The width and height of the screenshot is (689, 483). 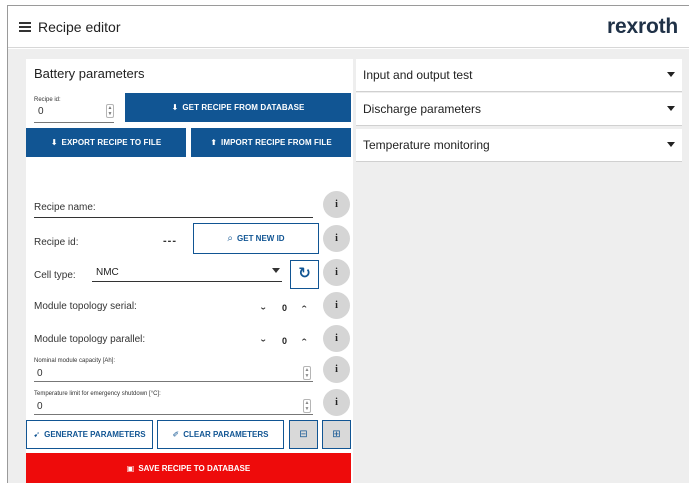 What do you see at coordinates (130, 468) in the screenshot?
I see `save-icon: ▣` at bounding box center [130, 468].